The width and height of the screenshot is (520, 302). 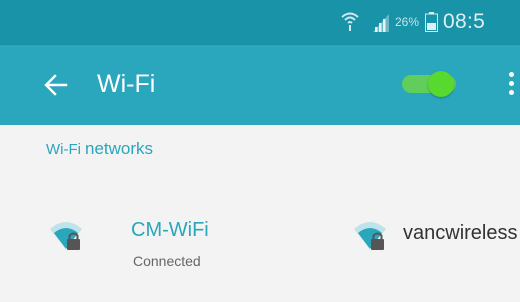 I want to click on clock: 08:5, so click(x=464, y=21).